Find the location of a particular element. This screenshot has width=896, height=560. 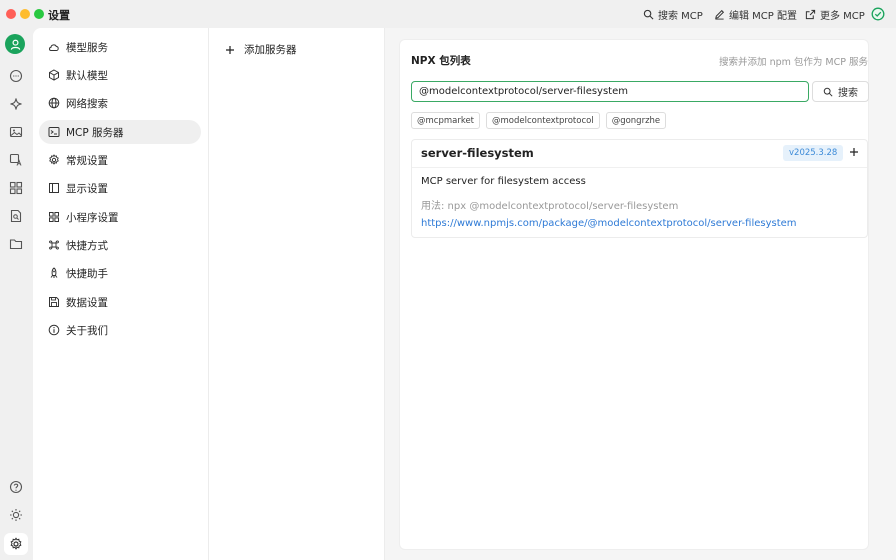

sidebar-item-label: 模型服务 is located at coordinates (87, 47).